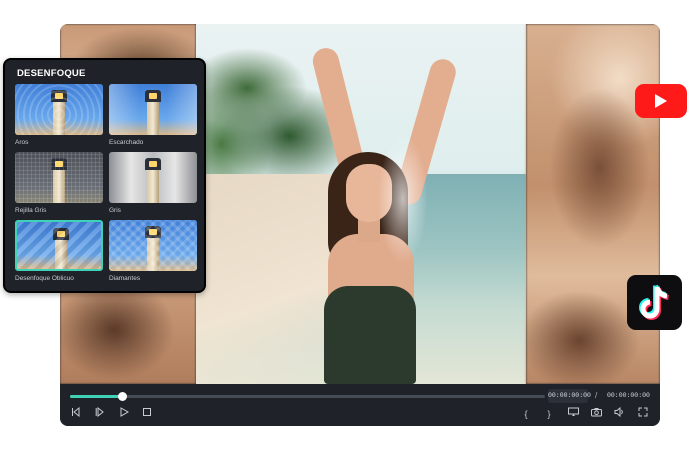 The image size is (690, 450). What do you see at coordinates (22, 142) in the screenshot?
I see `effect-label: Aros` at bounding box center [22, 142].